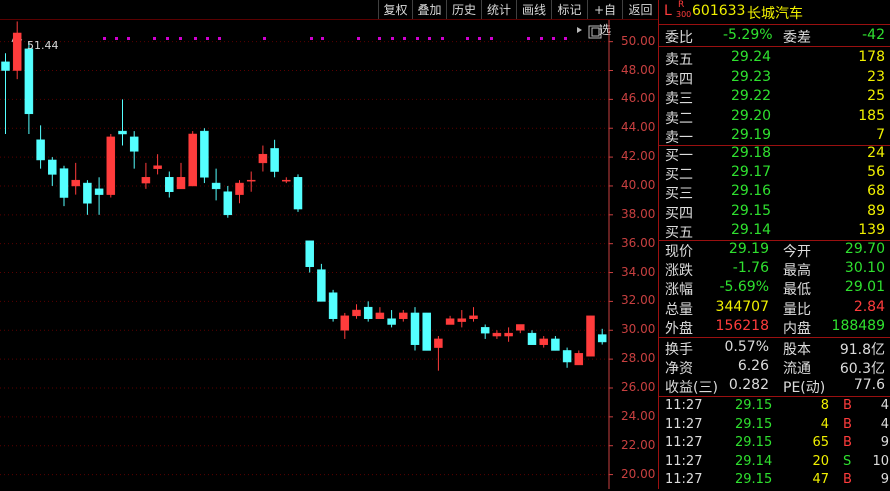 Image resolution: width=890 pixels, height=491 pixels. I want to click on trade-tick-row: 11:27 29.14 20 S 10, so click(774, 463).